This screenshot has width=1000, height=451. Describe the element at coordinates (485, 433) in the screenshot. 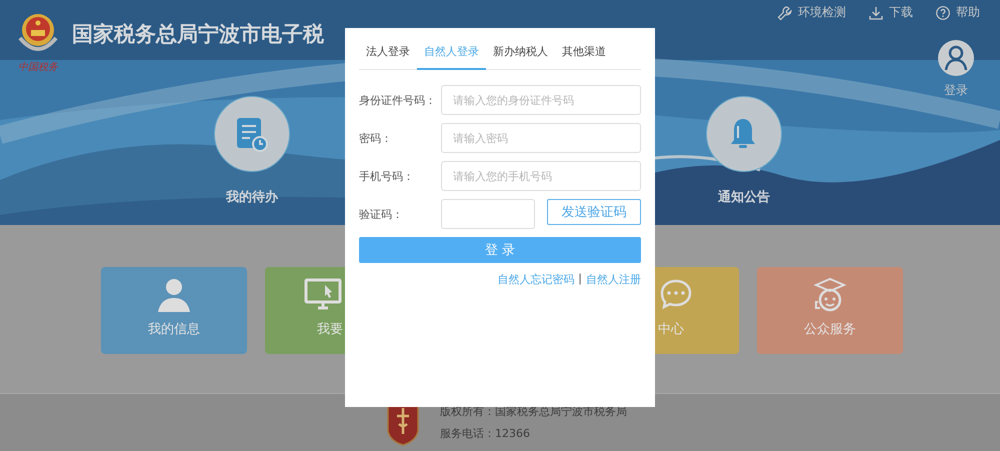

I see `service-phone: 服务电话：12366` at that location.